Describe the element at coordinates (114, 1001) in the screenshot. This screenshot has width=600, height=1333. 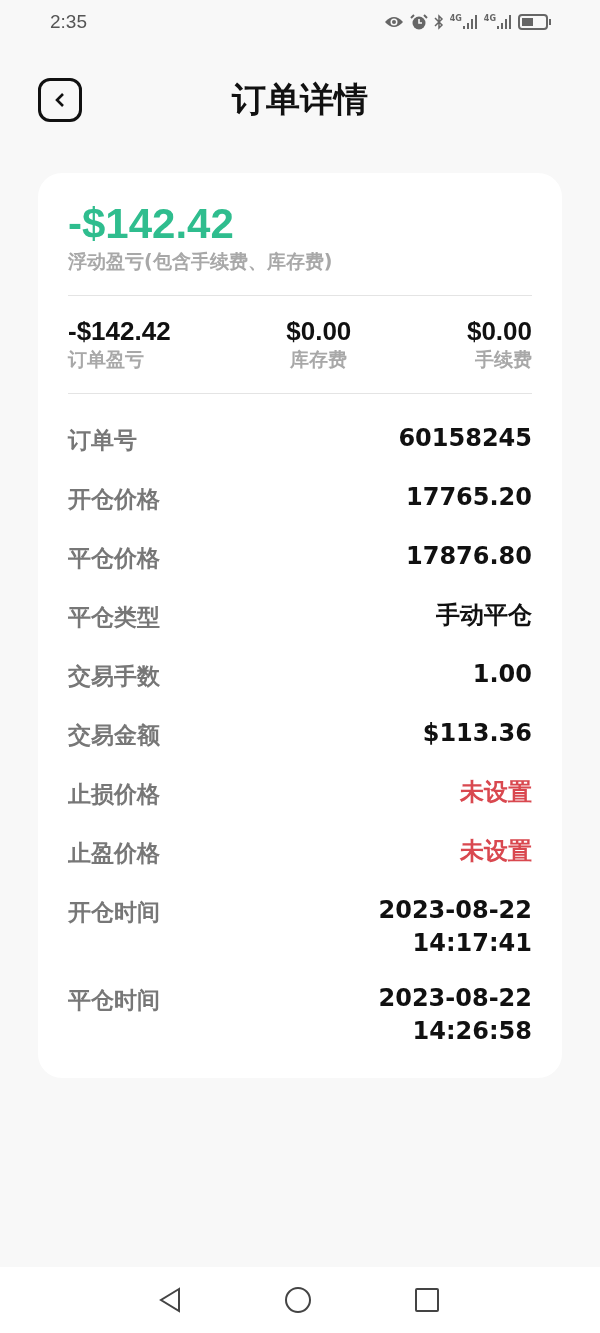
I see `detail-label: 平仓时间` at that location.